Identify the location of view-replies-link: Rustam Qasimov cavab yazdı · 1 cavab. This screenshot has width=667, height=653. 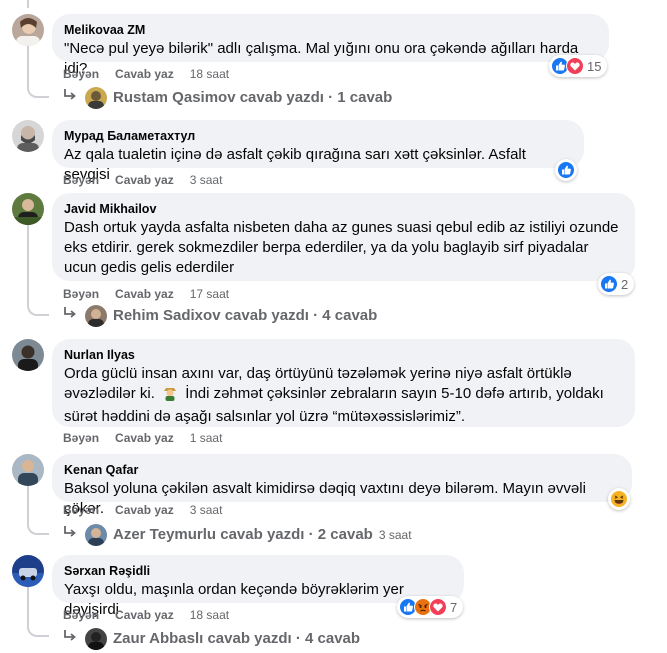
(227, 98).